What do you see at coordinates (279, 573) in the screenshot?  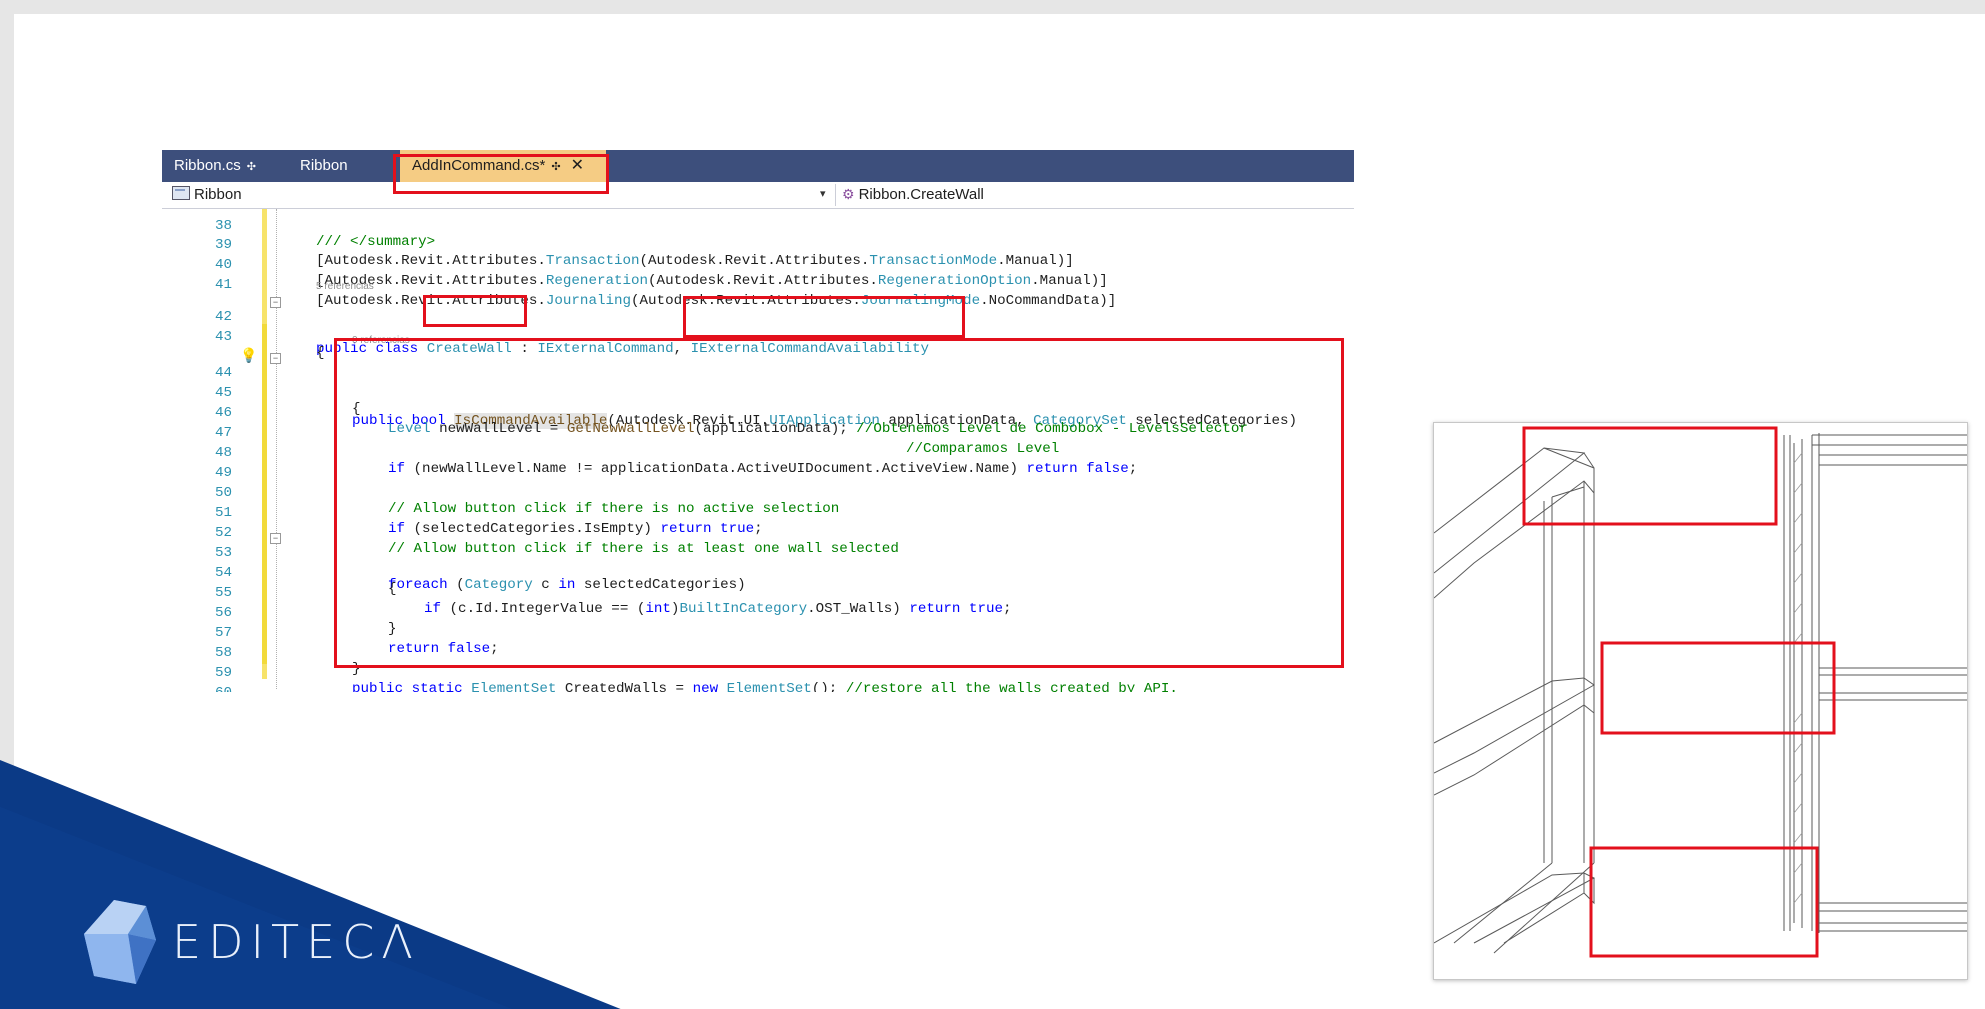 I see `code-line: 54 {` at bounding box center [279, 573].